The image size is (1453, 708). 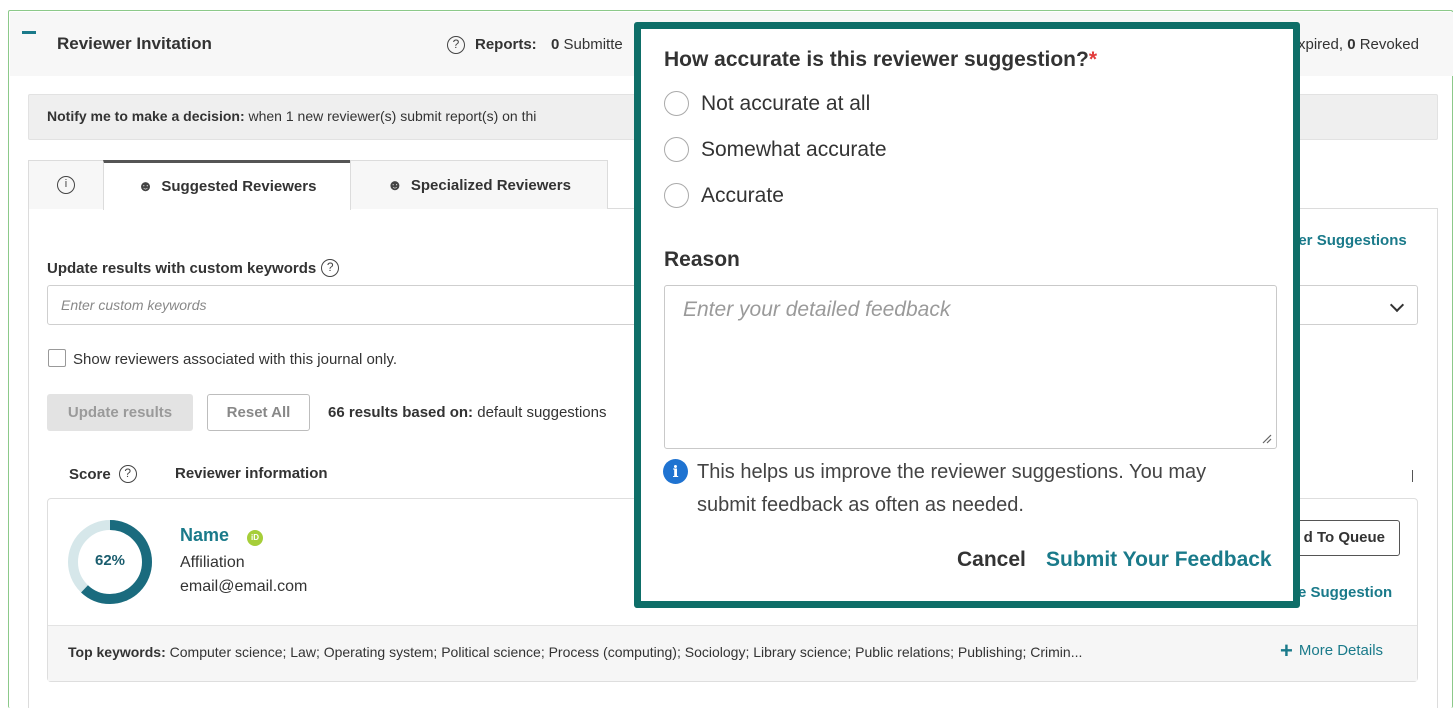 What do you see at coordinates (258, 412) in the screenshot?
I see `reset-all-button: Reset All` at bounding box center [258, 412].